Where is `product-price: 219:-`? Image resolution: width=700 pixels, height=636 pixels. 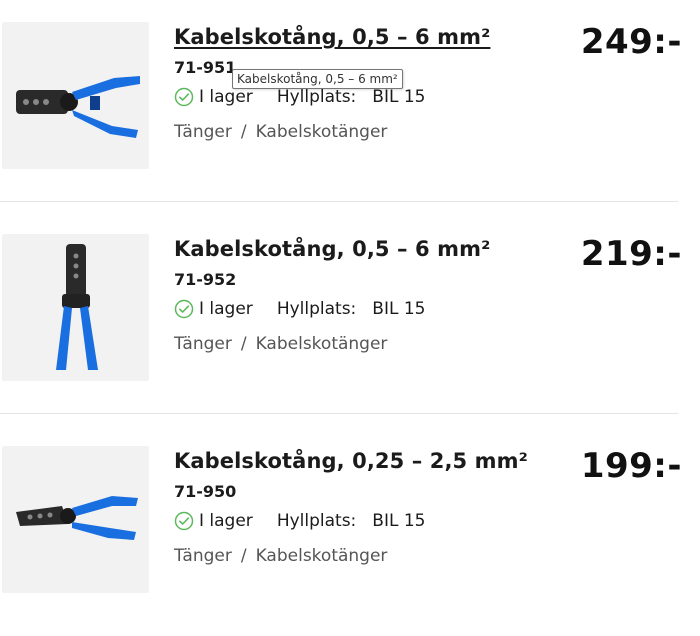 product-price: 219:- is located at coordinates (631, 254).